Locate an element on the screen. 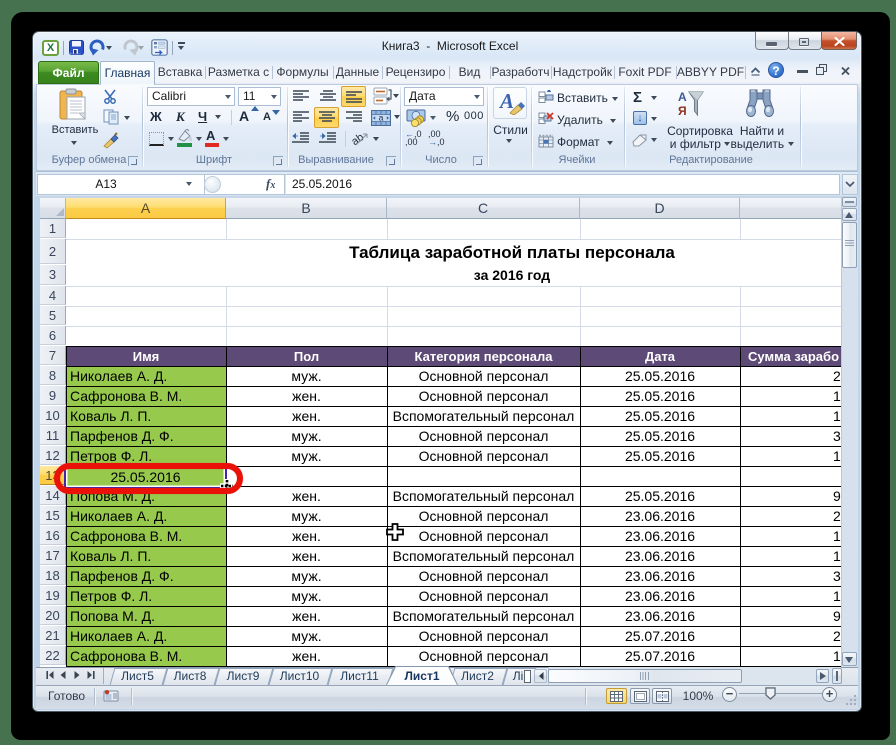 This screenshot has width=896, height=745. svg-text: А is located at coordinates (682, 97).